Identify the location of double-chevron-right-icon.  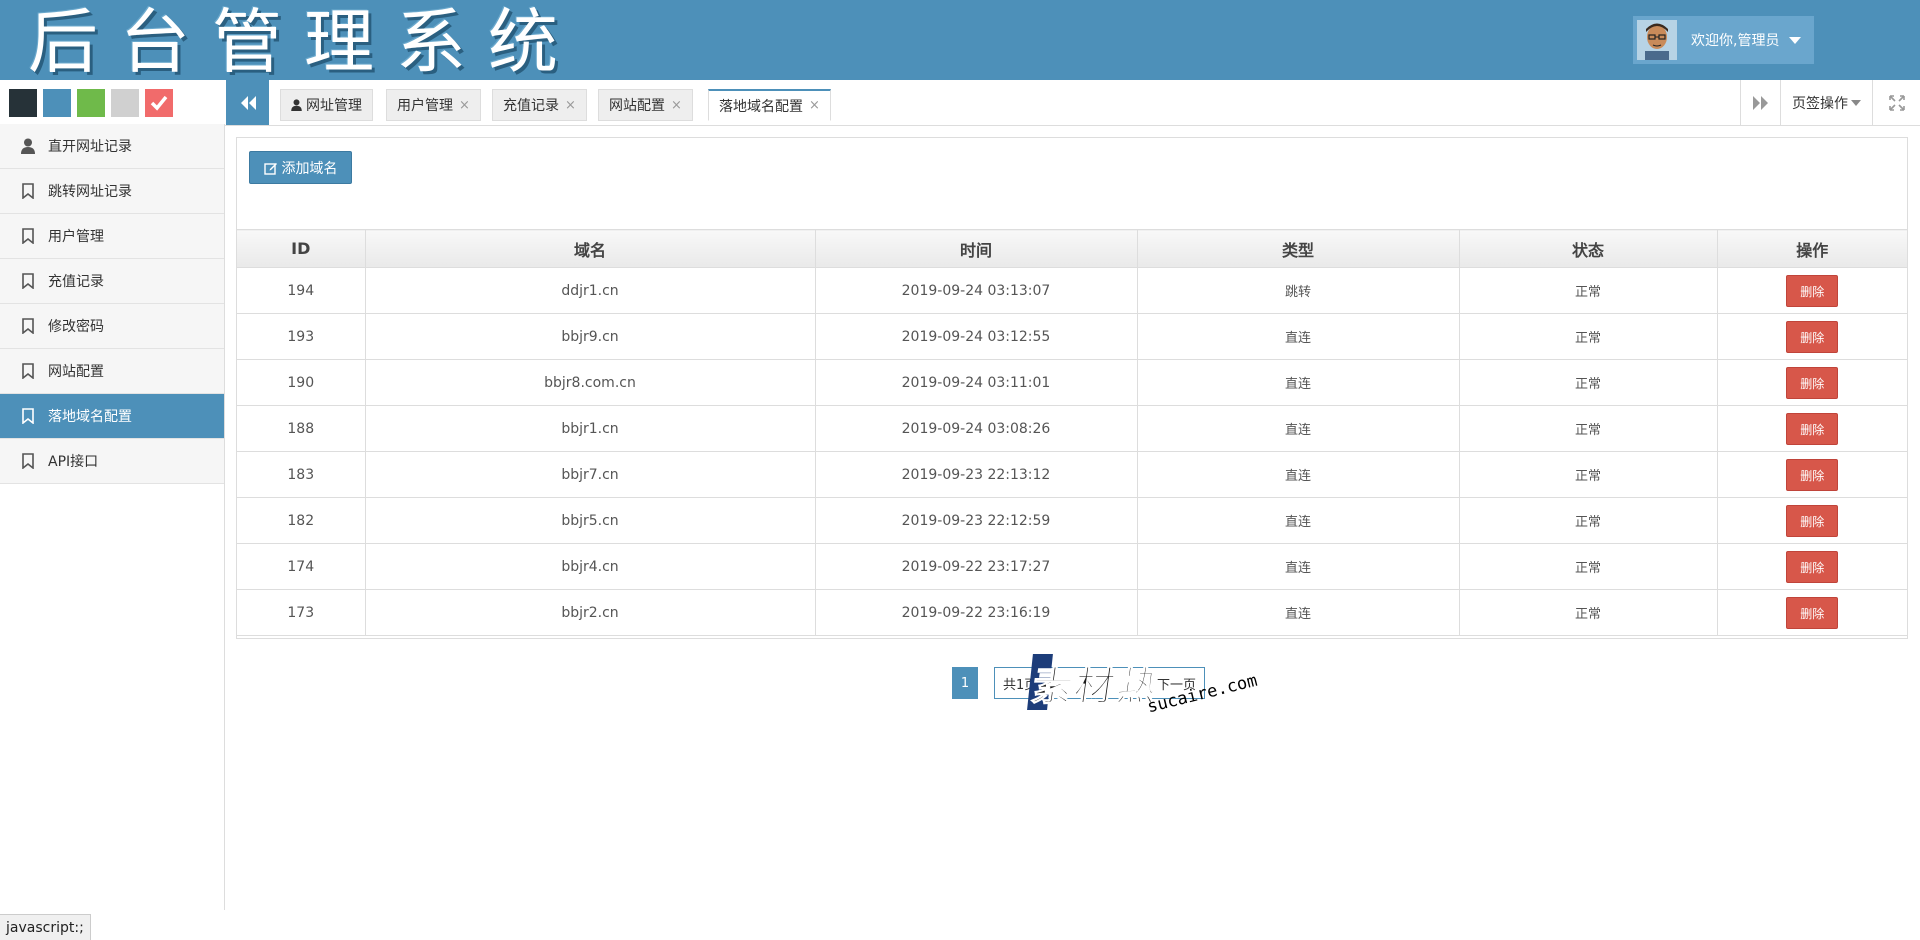
(1760, 102).